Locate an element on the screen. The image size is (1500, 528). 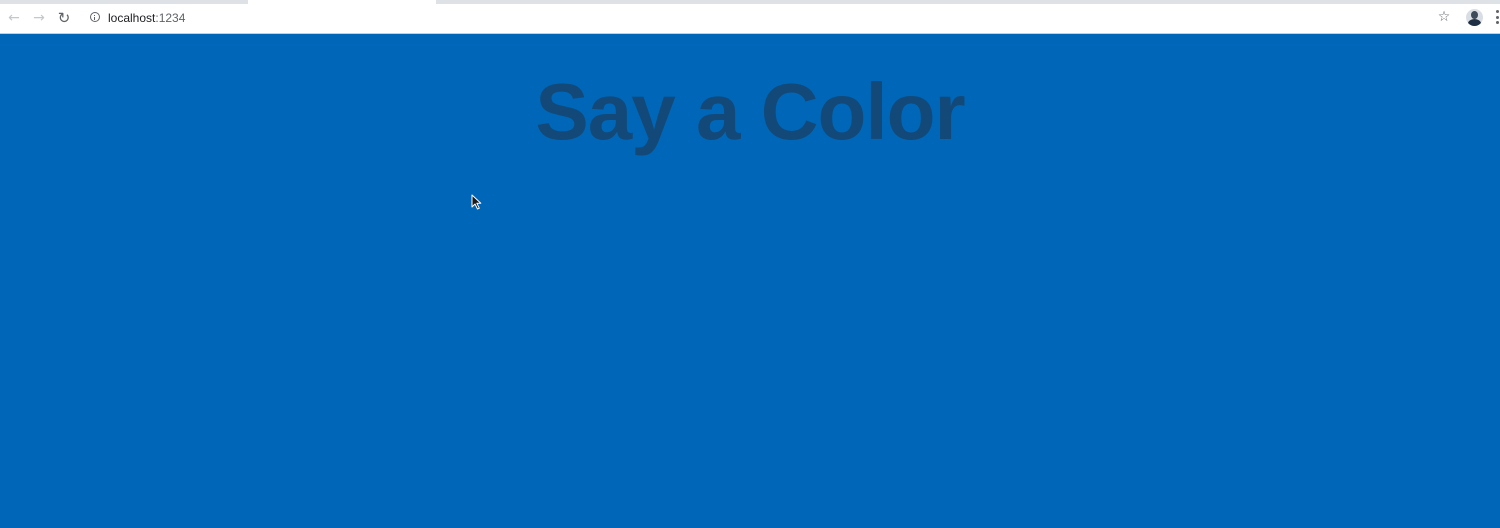
avatar-icon is located at coordinates (1474, 17).